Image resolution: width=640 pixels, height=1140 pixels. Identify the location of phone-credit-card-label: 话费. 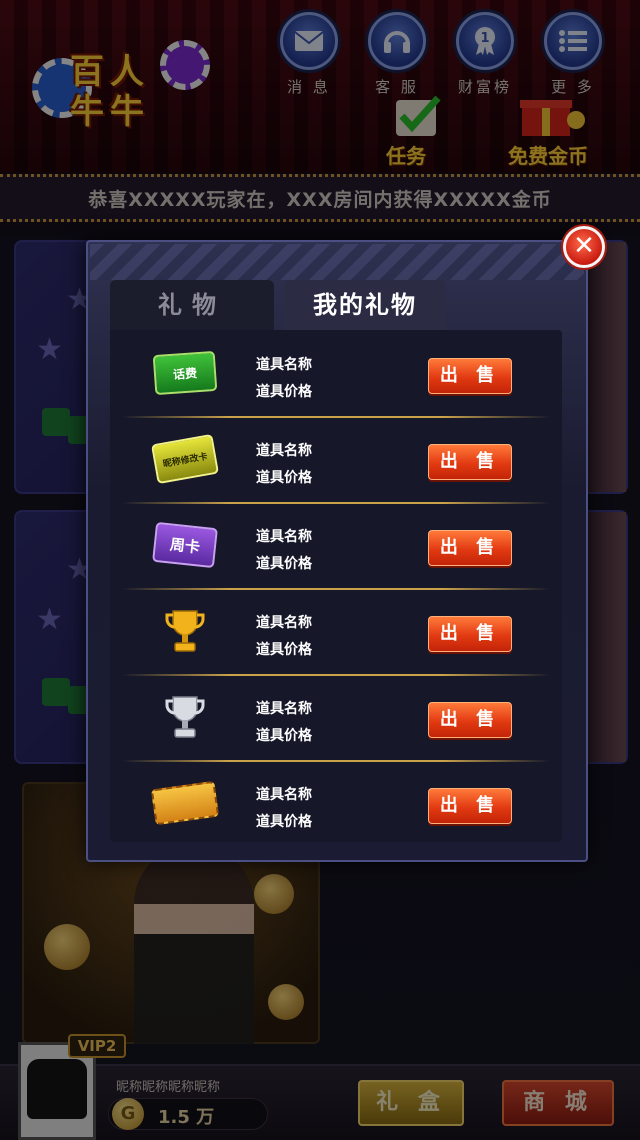
(185, 373).